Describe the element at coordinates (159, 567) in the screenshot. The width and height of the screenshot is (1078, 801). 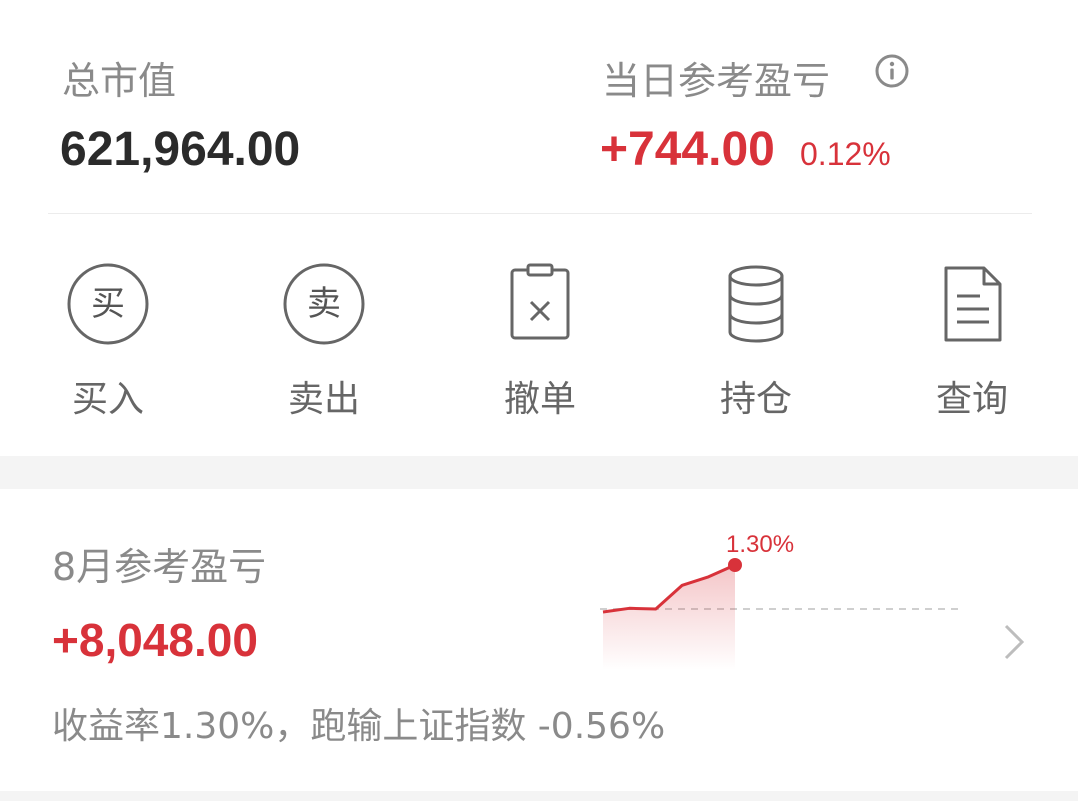
I see `monthly-pnl-label: 8月参考盈亏` at that location.